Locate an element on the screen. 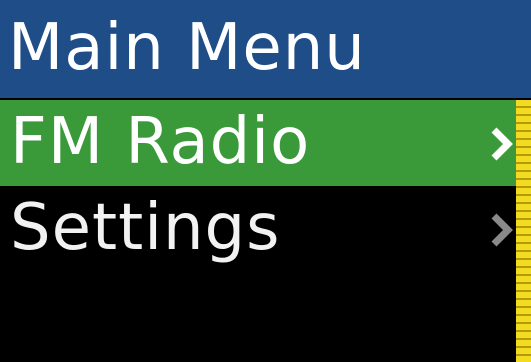 This screenshot has width=531, height=362. scrollbar is located at coordinates (523, 231).